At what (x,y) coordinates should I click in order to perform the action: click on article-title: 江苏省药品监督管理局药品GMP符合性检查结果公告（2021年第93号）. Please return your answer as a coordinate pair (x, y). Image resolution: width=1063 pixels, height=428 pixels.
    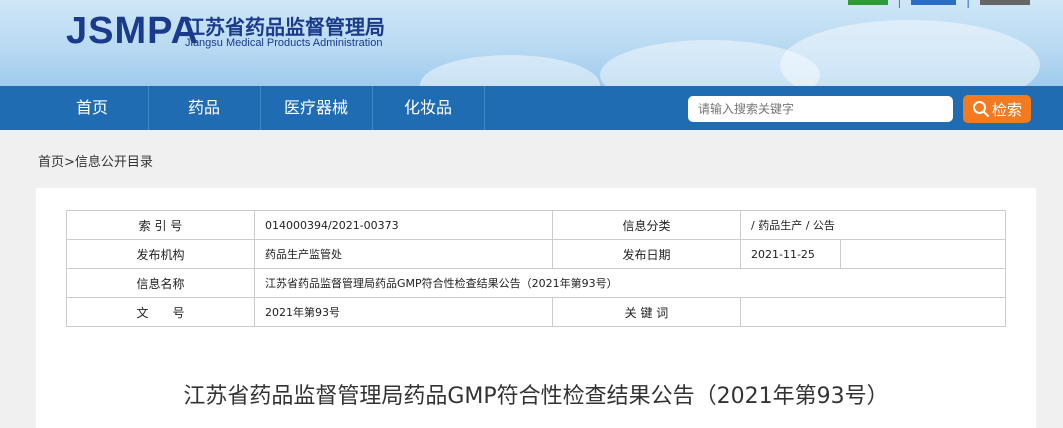
    Looking at the image, I should click on (536, 396).